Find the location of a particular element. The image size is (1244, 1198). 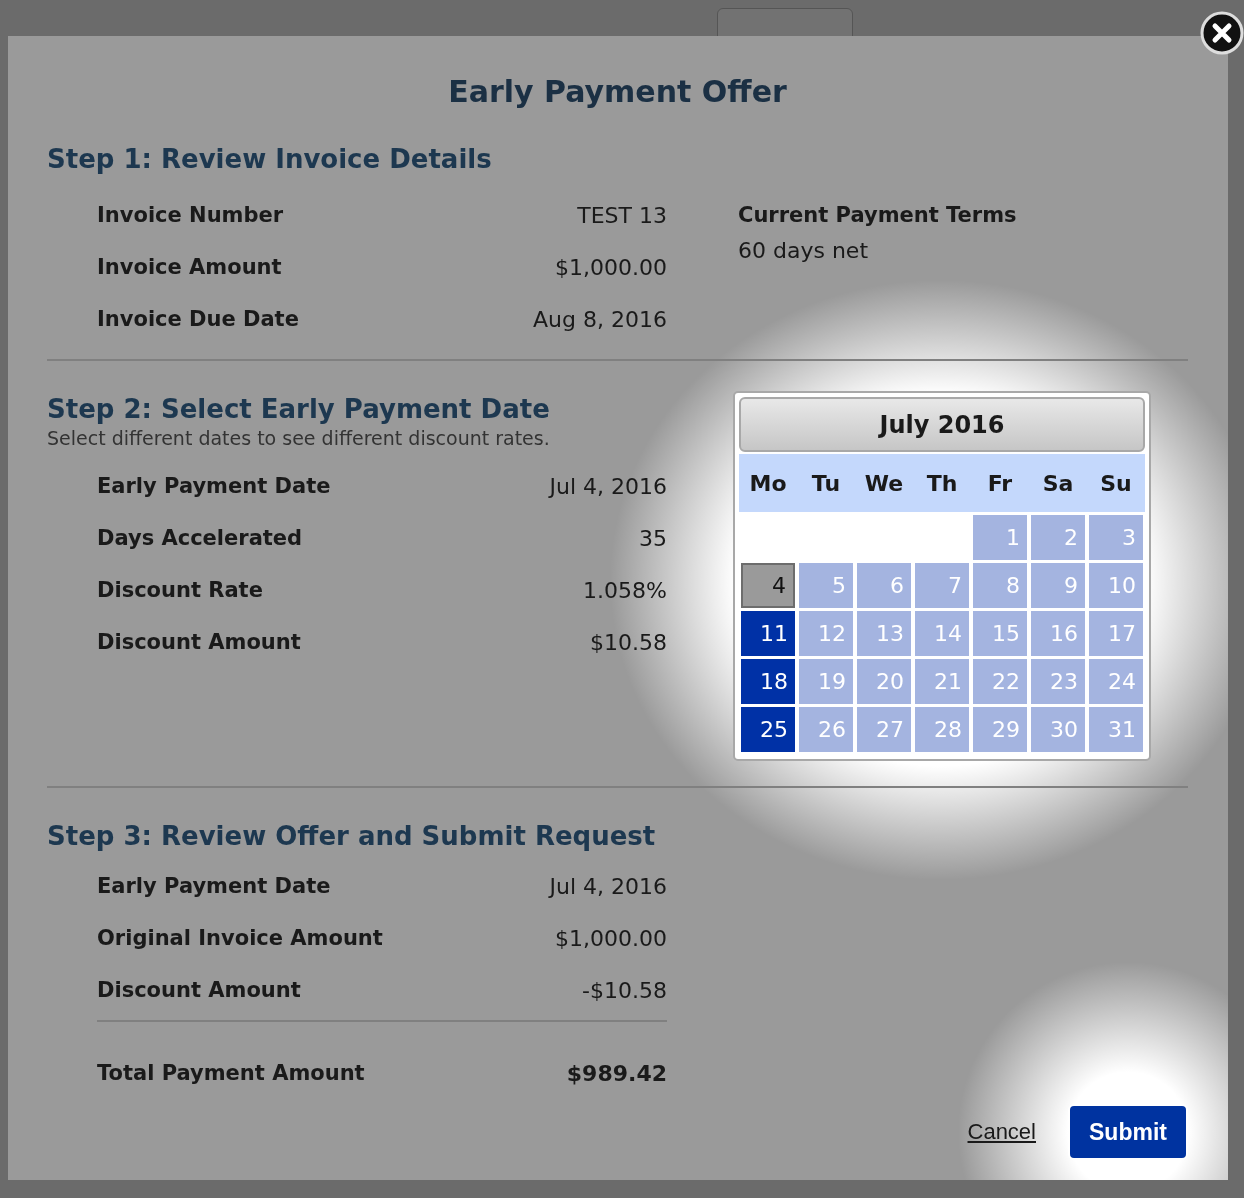

calendar-day: 6 is located at coordinates (884, 585).